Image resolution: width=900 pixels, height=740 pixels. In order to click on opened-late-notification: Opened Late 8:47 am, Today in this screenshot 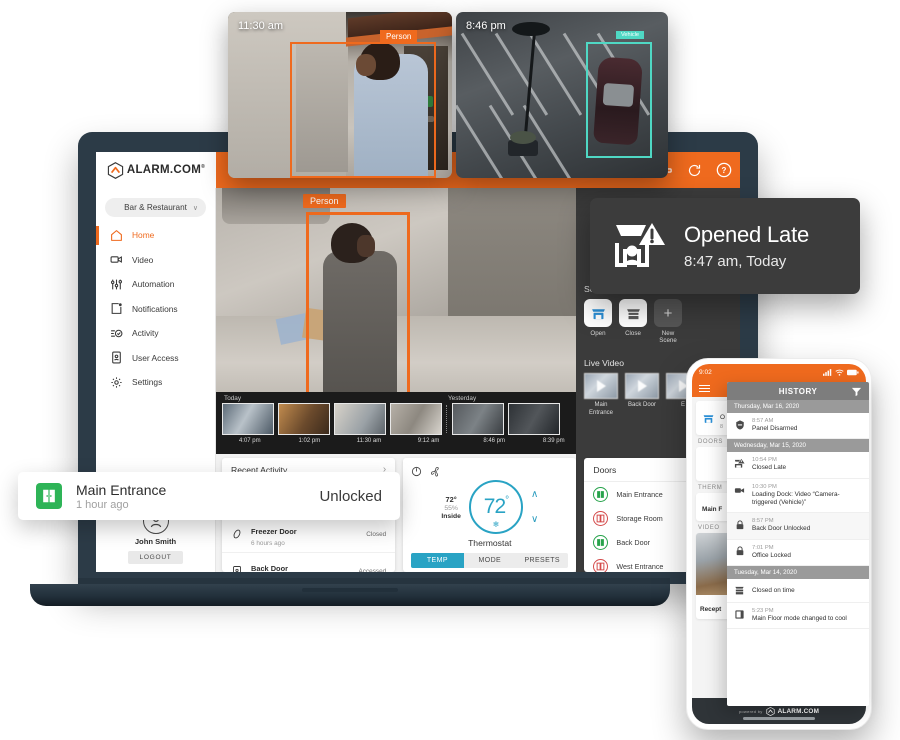, I will do `click(725, 246)`.